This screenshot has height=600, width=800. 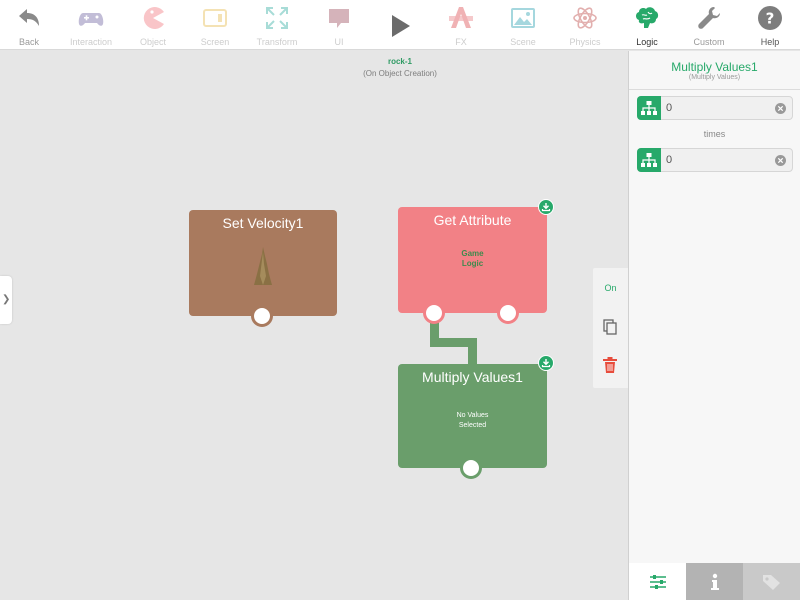 I want to click on node-title: Set Velocity1, so click(x=263, y=223).